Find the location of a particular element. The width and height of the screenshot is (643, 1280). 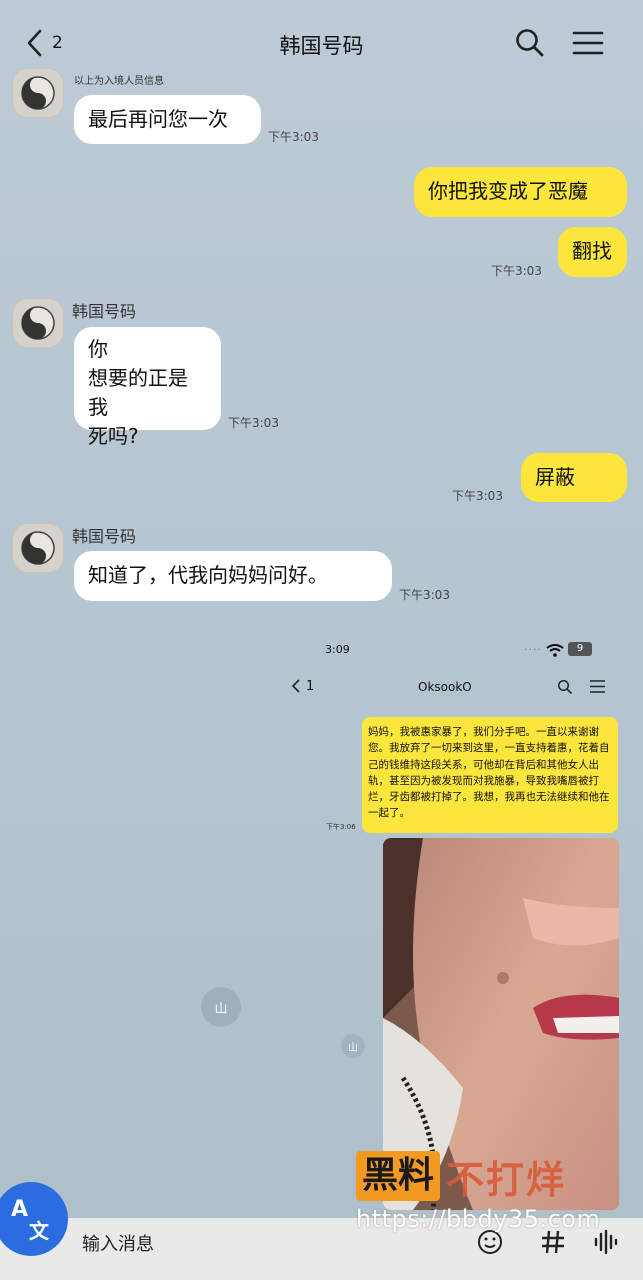

watermark-logo: 黑料 is located at coordinates (398, 1176).